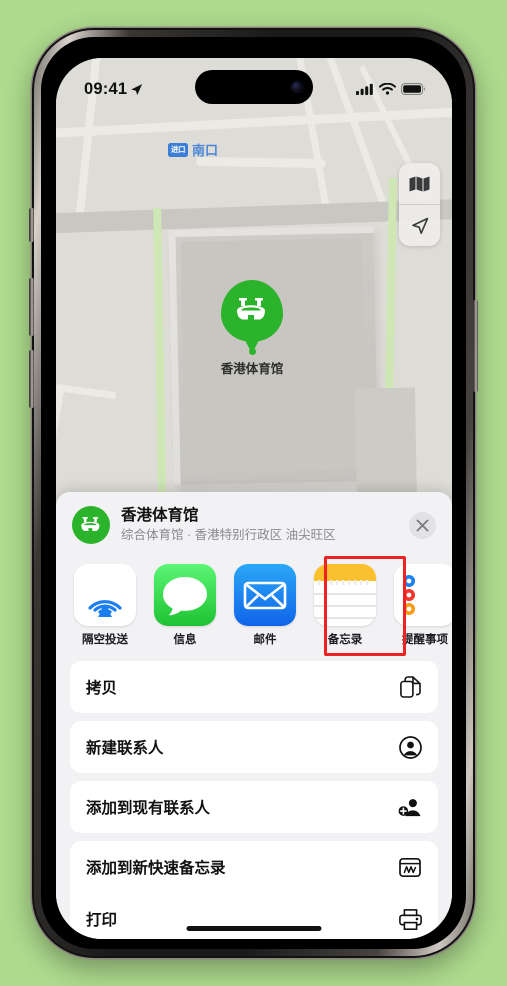 The height and width of the screenshot is (986, 507). What do you see at coordinates (475, 346) in the screenshot?
I see `power-button` at bounding box center [475, 346].